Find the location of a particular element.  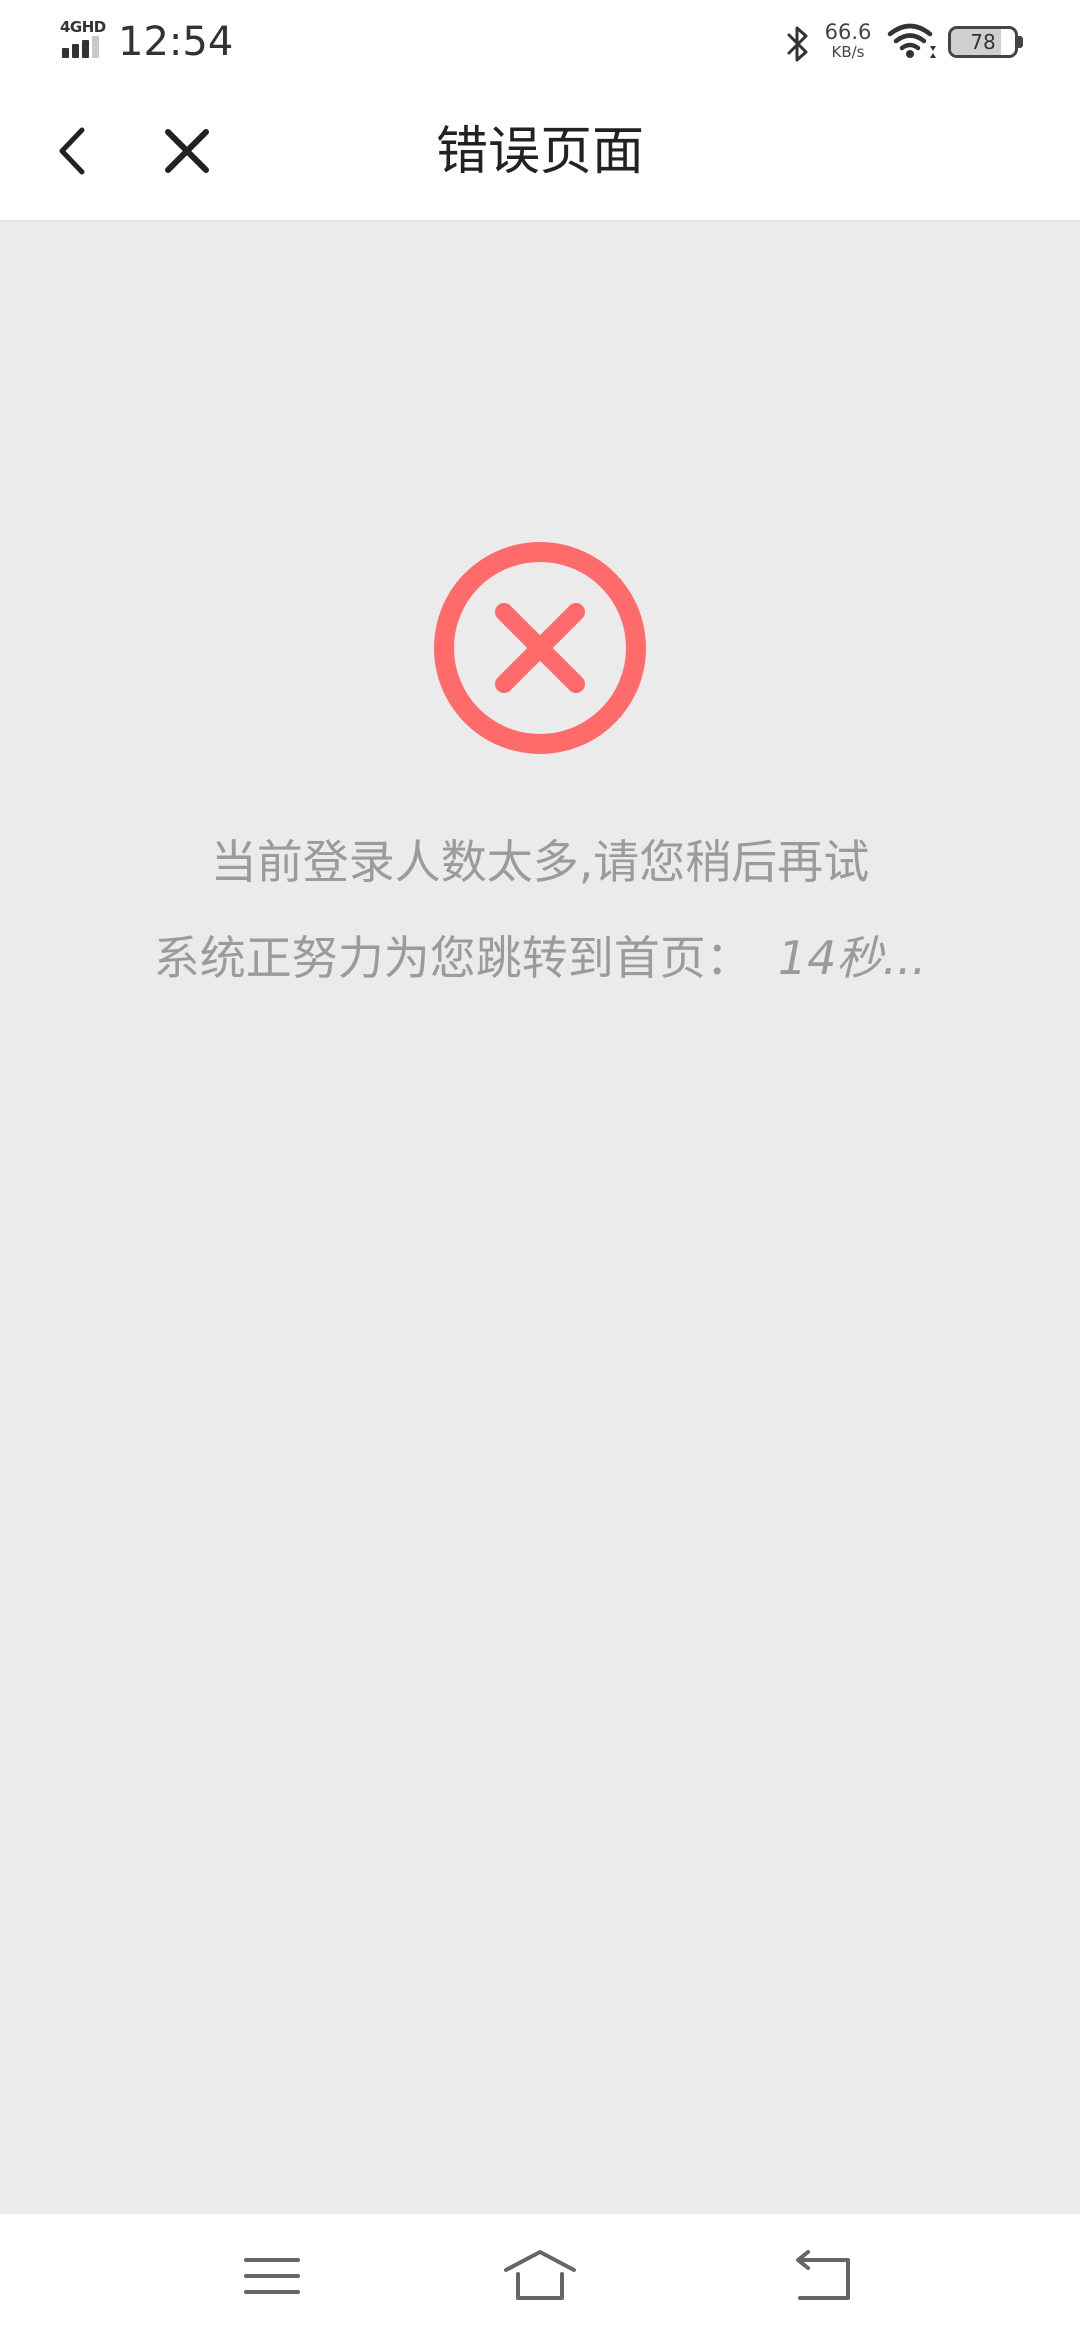

status-bar: 4GHD 12:54 66.6 KB/s 78 is located at coordinates (540, 42).